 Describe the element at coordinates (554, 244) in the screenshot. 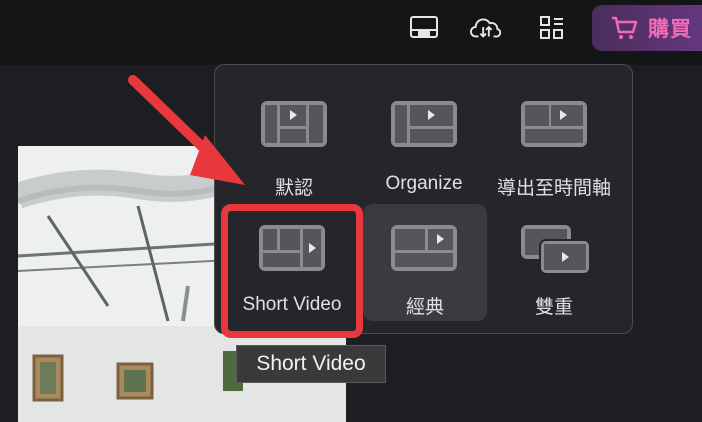

I see `dual-layout-icon` at that location.